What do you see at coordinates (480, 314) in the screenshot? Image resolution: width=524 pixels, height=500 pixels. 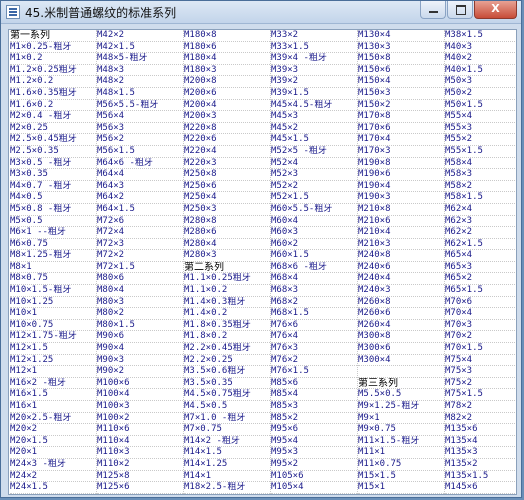 I see `thread-spec-cell: M70×4` at bounding box center [480, 314].